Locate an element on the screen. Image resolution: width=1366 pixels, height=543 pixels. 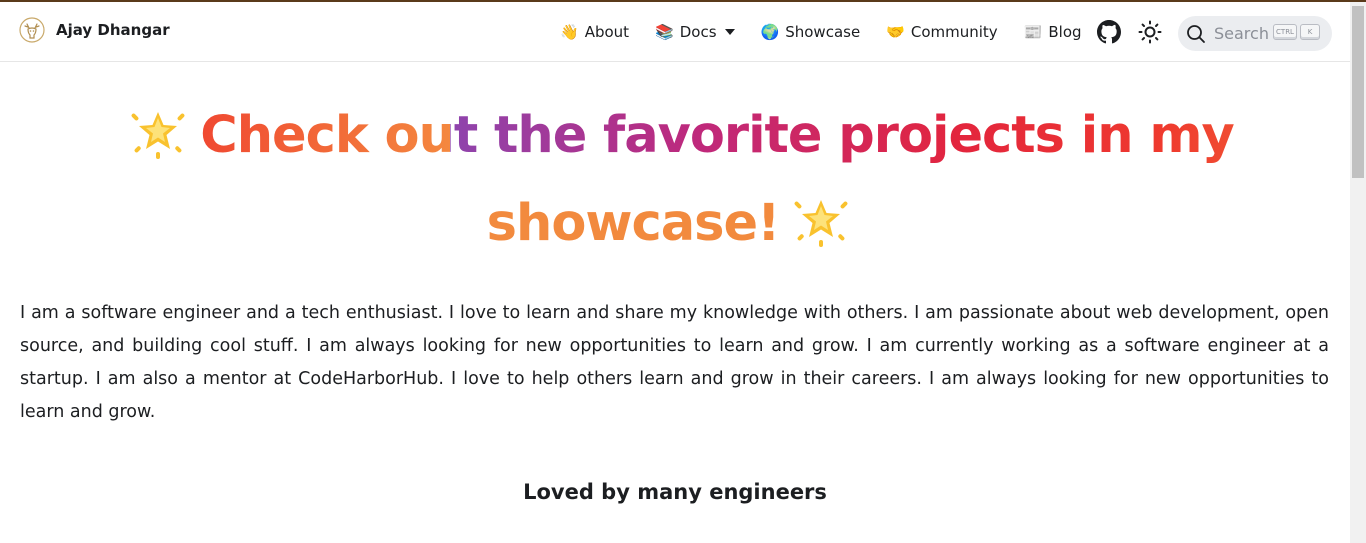
github-link is located at coordinates (1109, 32).